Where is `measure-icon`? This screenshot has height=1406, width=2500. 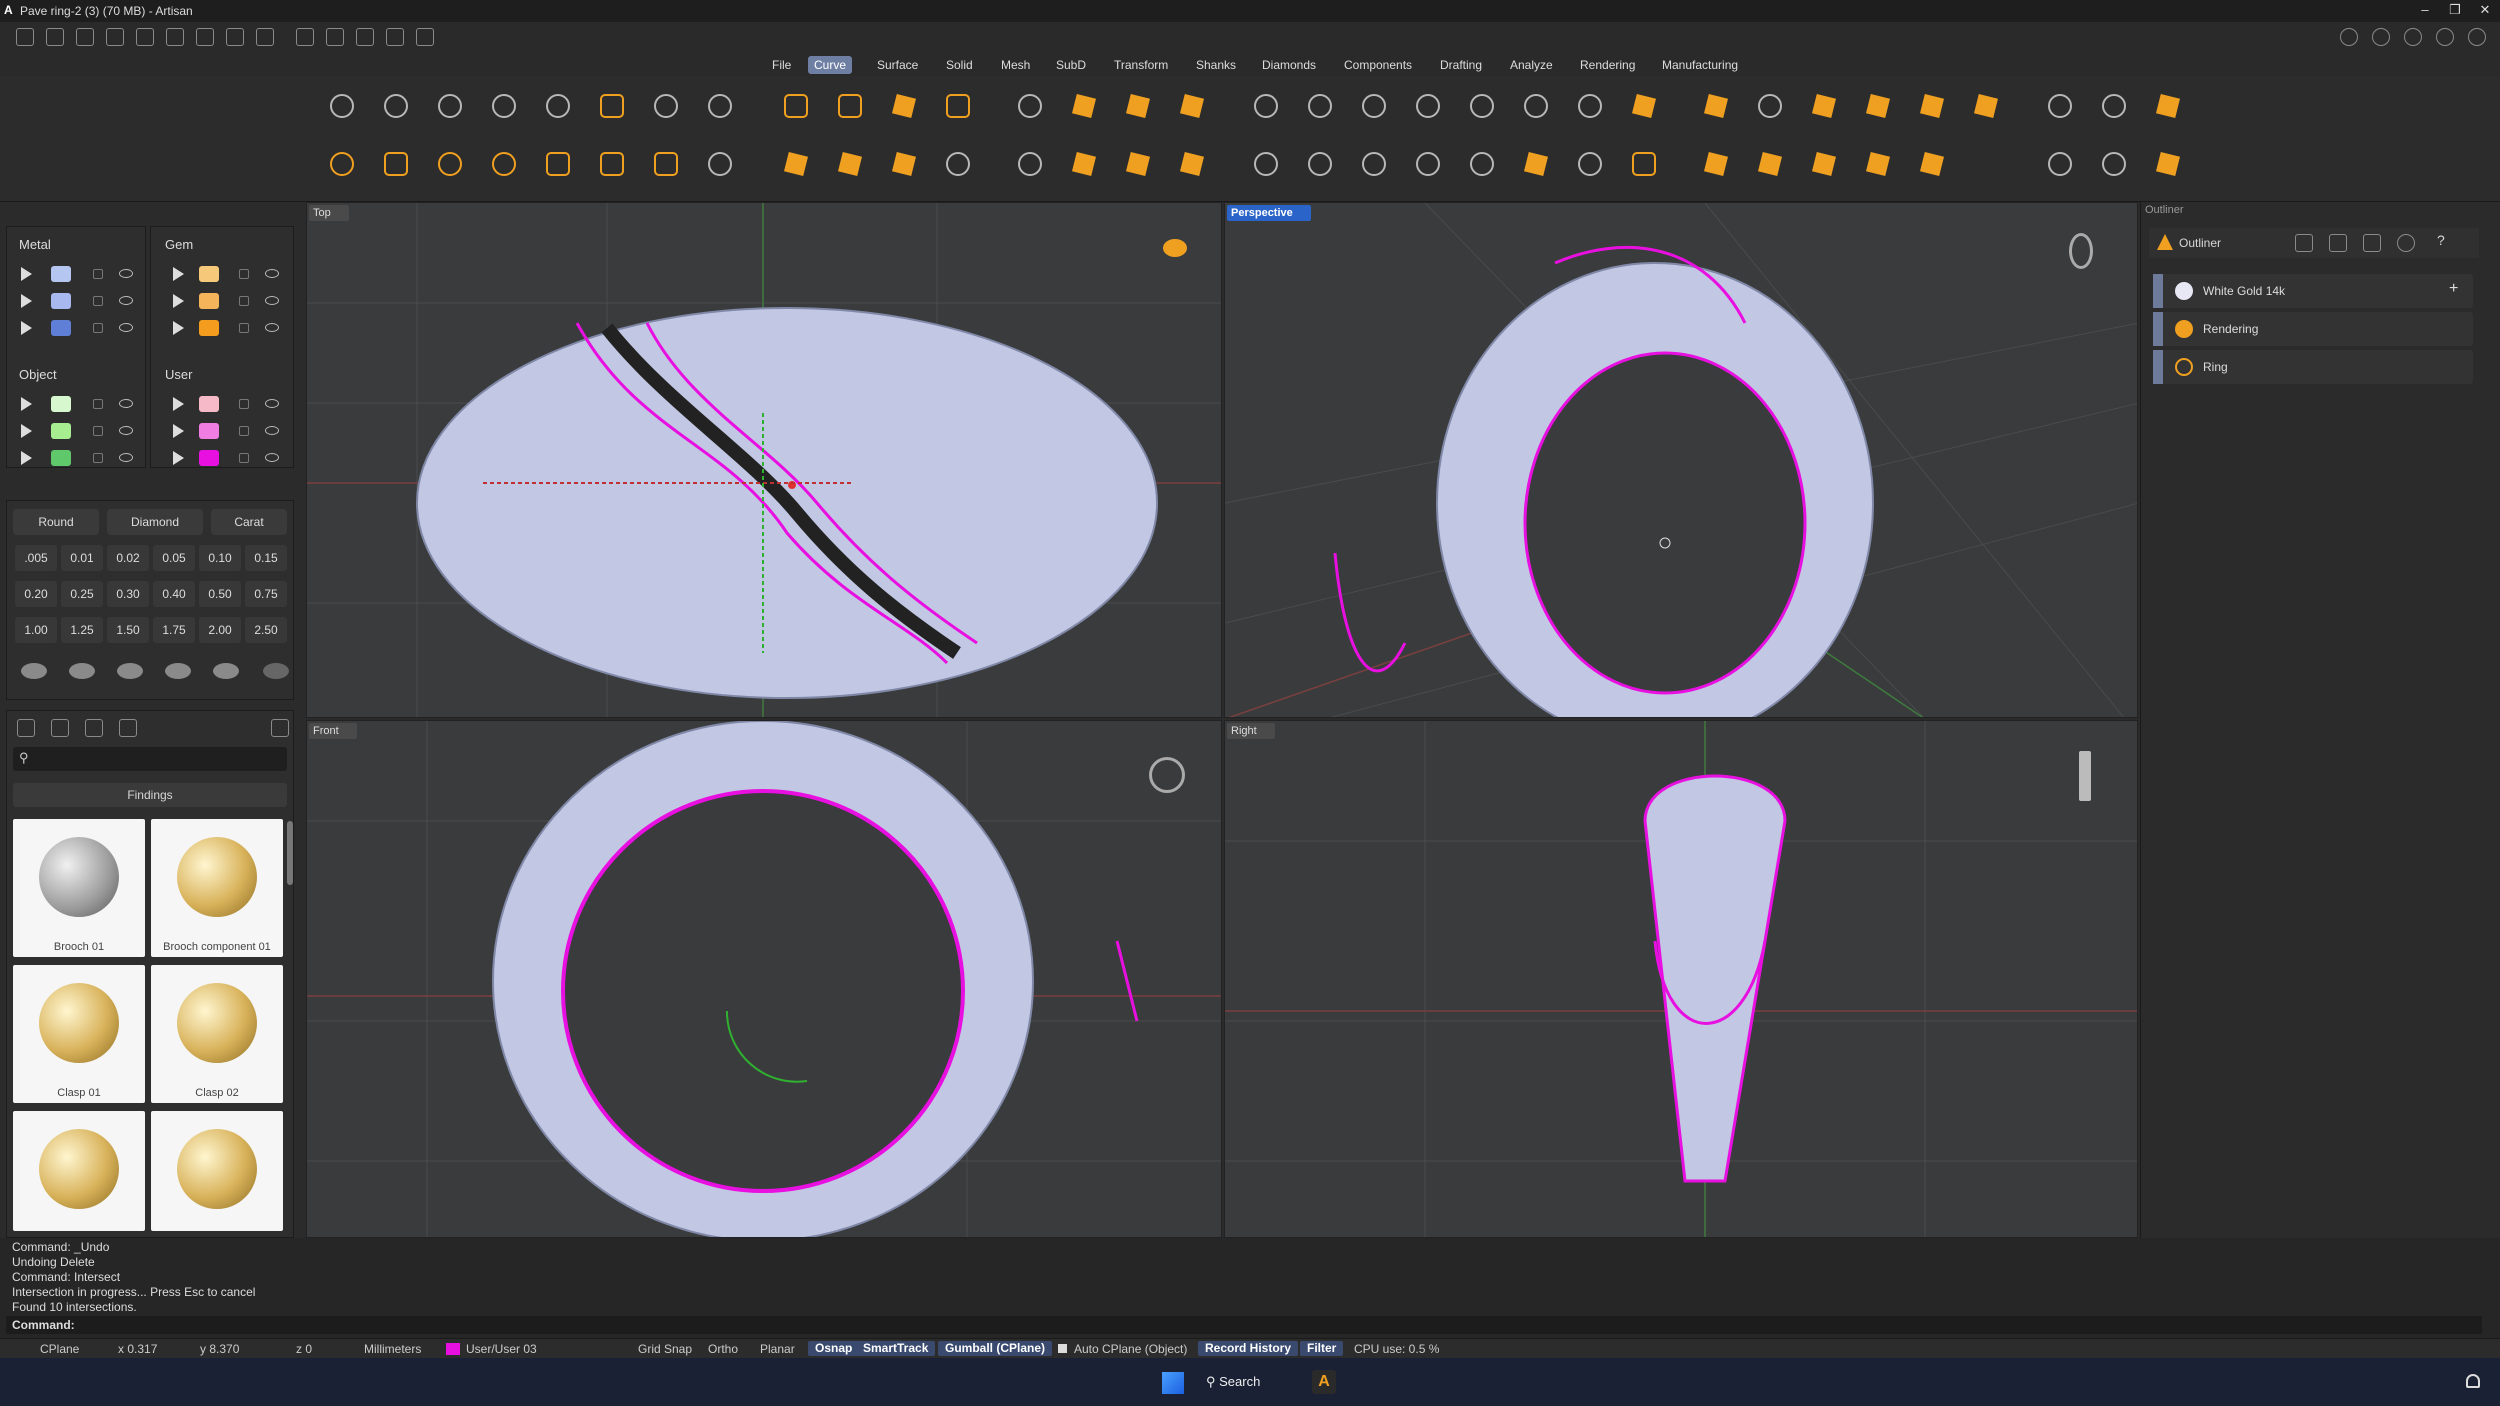
measure-icon is located at coordinates (365, 37).